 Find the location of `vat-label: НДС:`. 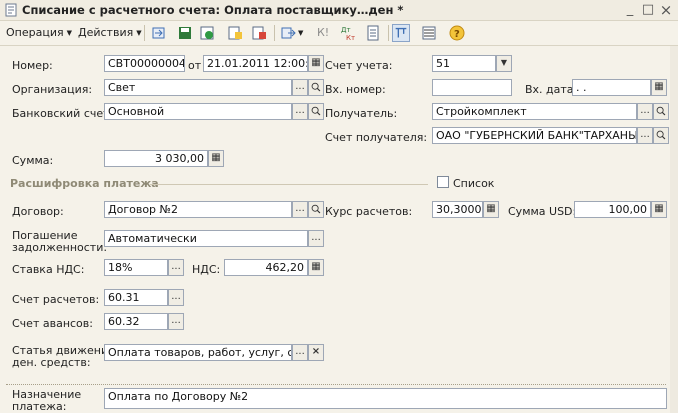

vat-label: НДС: is located at coordinates (206, 269).